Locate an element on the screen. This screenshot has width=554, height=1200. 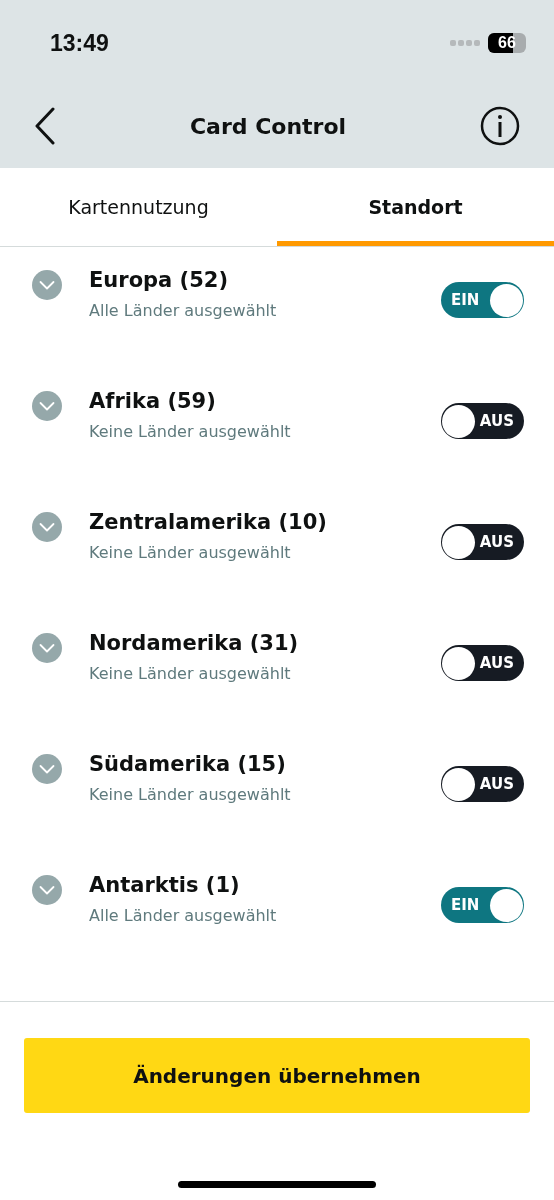
signal-icon is located at coordinates (465, 43).